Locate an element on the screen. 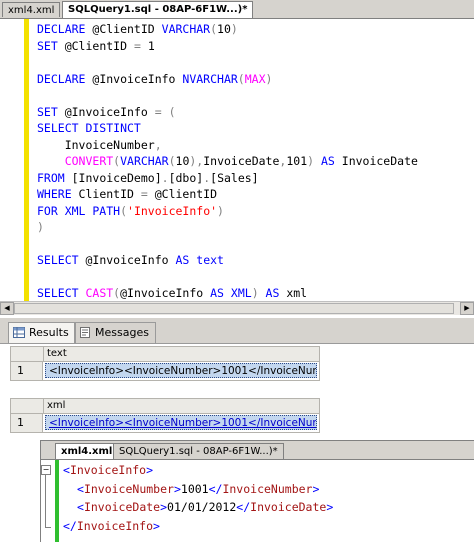  code-token: 'InvoiceInfo' is located at coordinates (172, 210).